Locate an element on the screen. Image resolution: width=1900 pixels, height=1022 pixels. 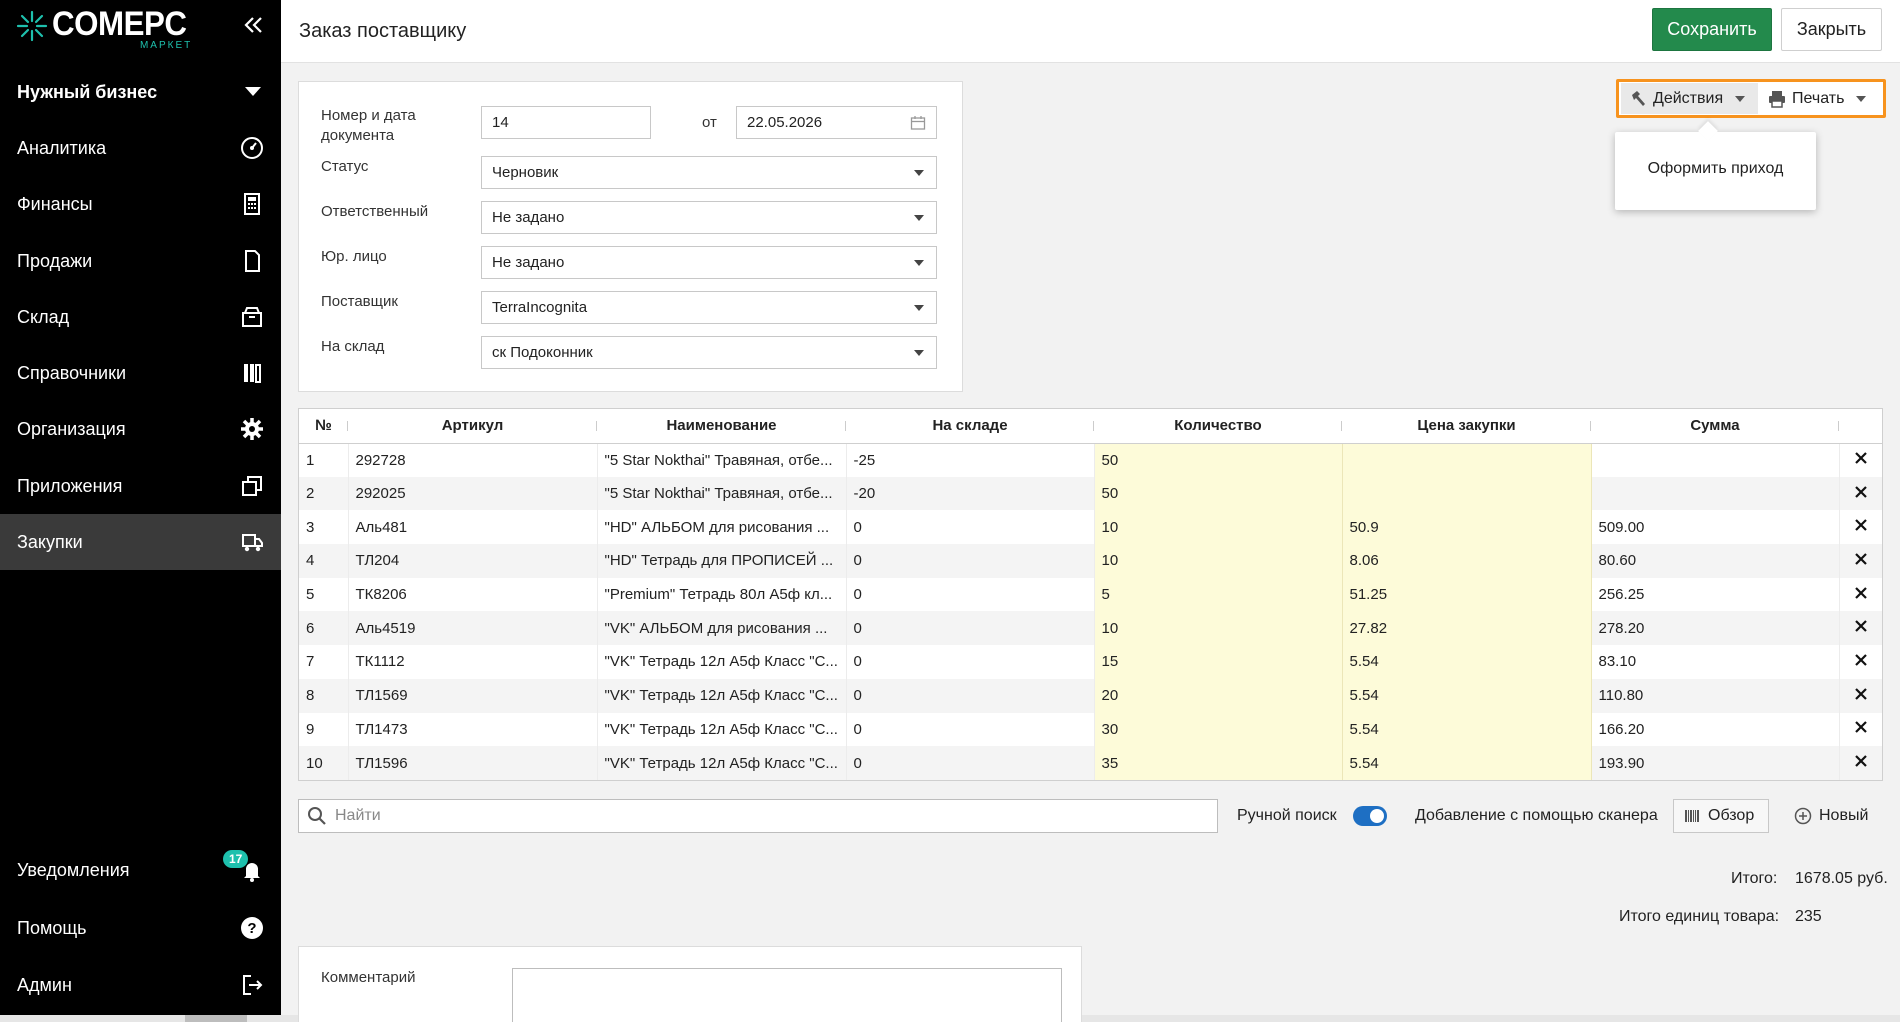
column-header: Количество is located at coordinates (1218, 426).